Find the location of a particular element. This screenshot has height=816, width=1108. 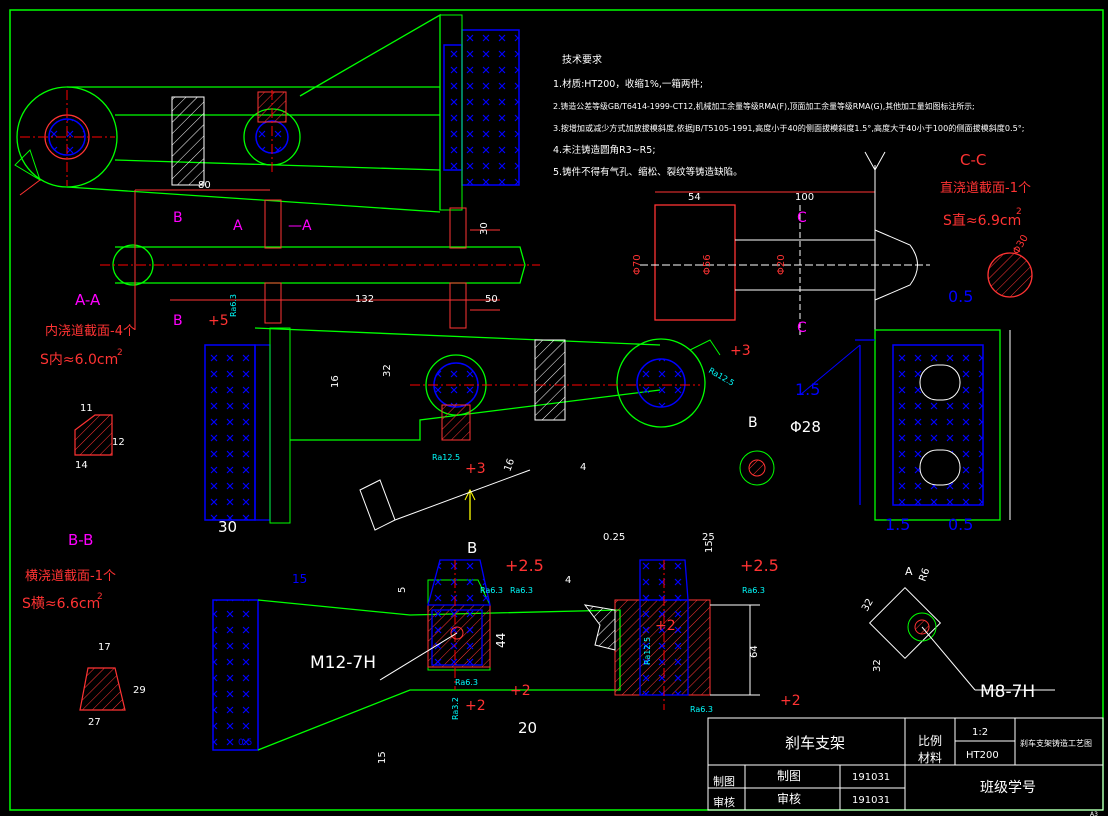

bb-dim-17: 17 is located at coordinates (104, 647).